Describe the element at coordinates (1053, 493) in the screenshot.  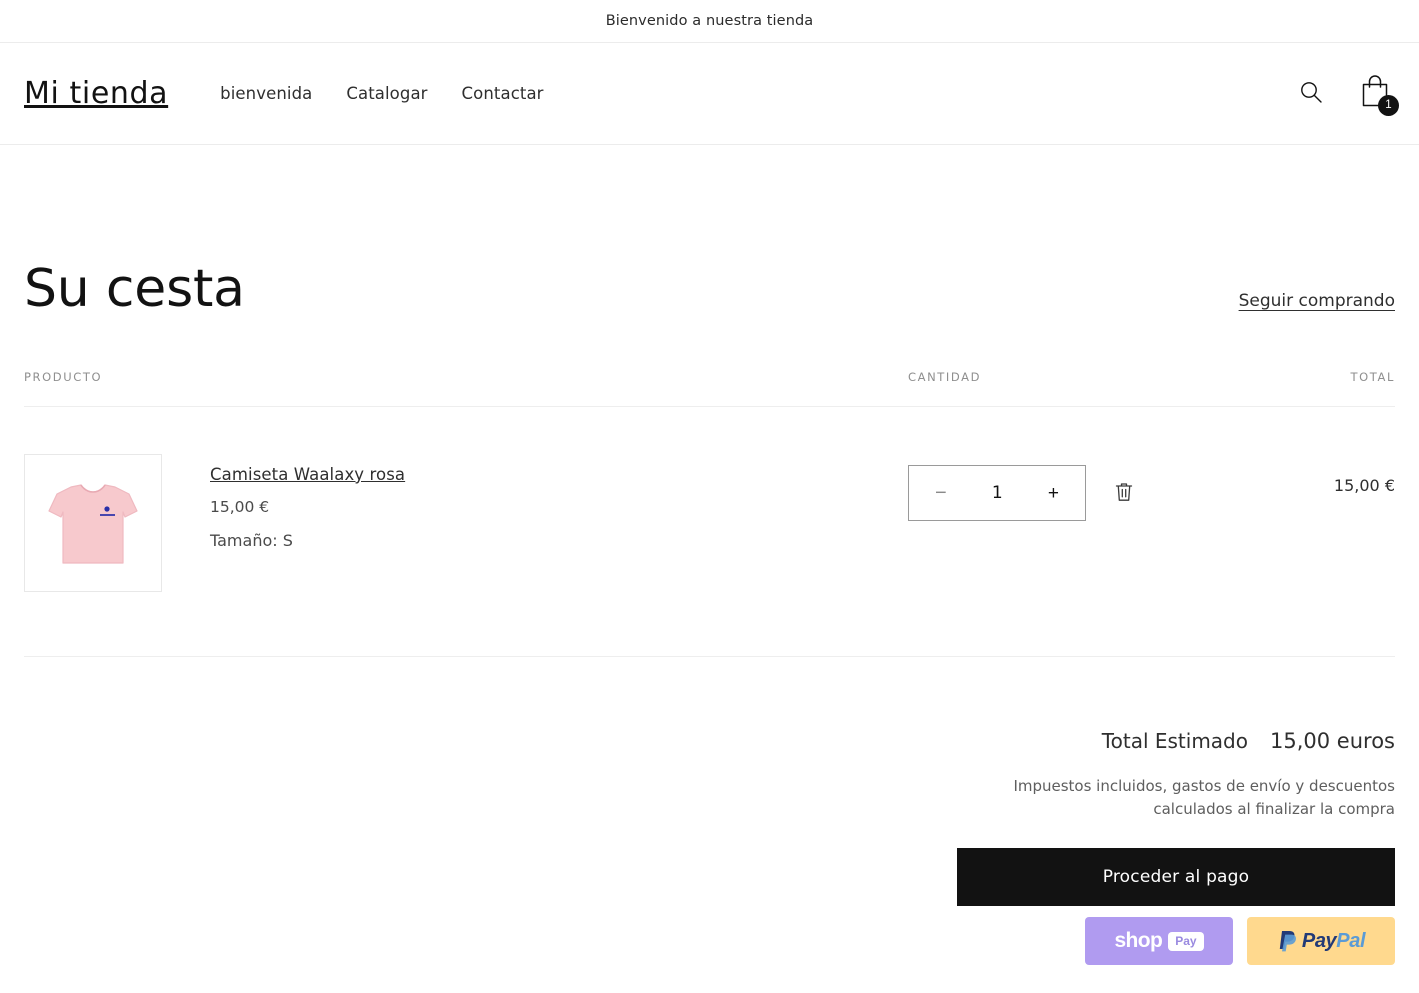
I see `quantity-increase-button: +` at that location.